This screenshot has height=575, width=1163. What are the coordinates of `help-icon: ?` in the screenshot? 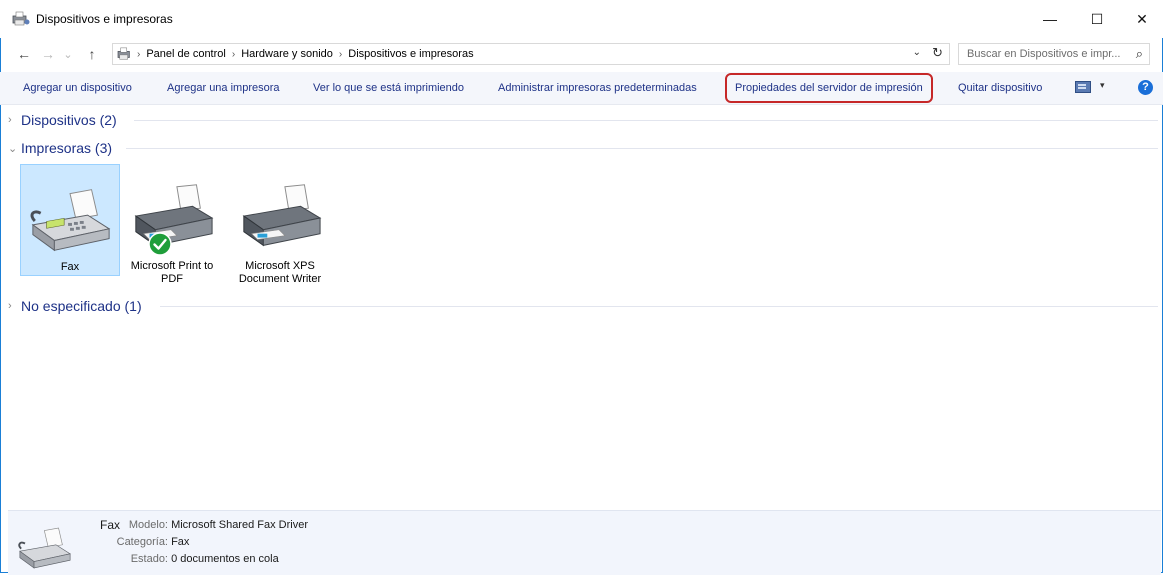 It's located at (1145, 87).